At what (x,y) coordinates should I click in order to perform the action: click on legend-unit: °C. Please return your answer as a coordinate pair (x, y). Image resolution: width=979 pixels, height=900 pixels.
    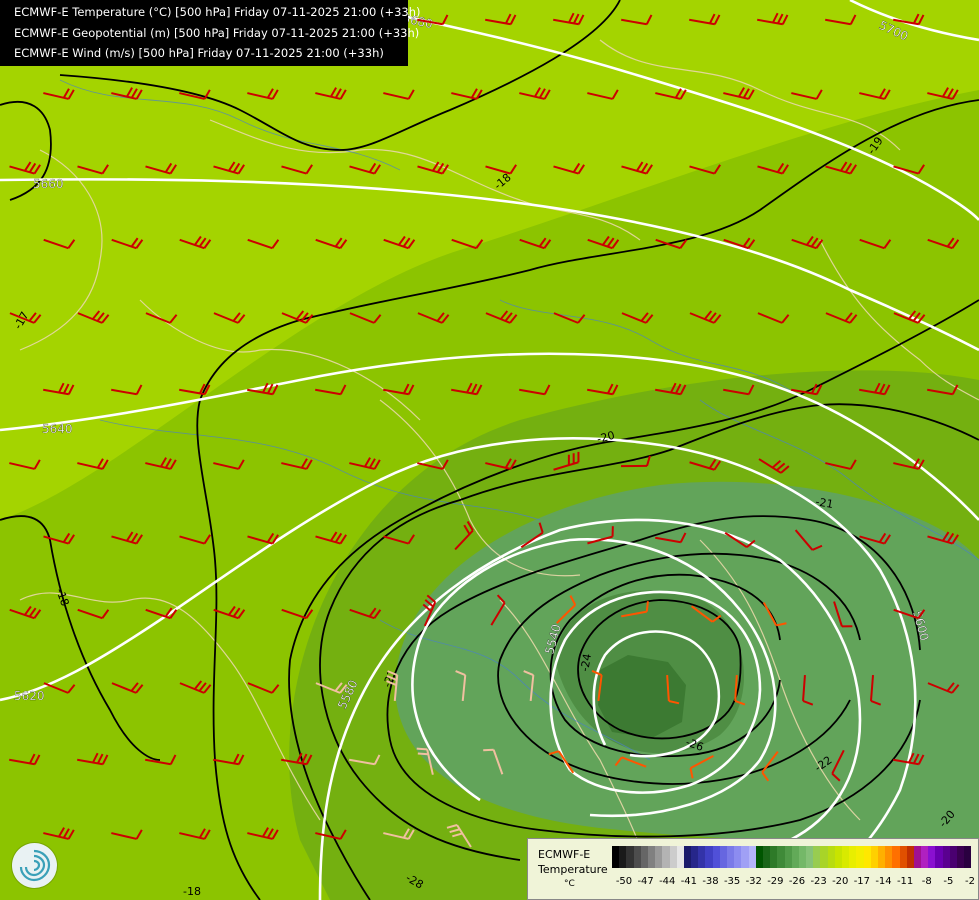
    Looking at the image, I should click on (569, 884).